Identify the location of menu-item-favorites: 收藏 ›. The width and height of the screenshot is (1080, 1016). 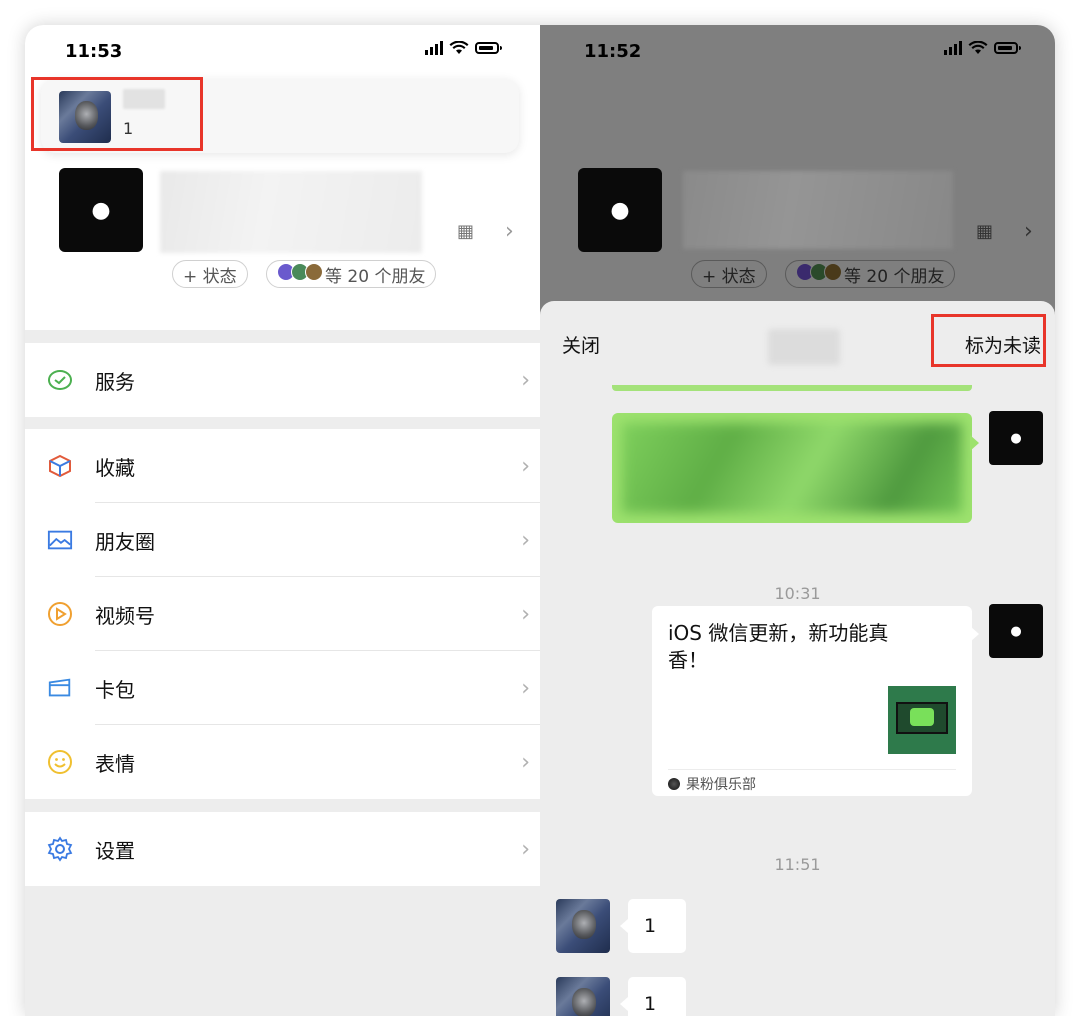
(282, 466).